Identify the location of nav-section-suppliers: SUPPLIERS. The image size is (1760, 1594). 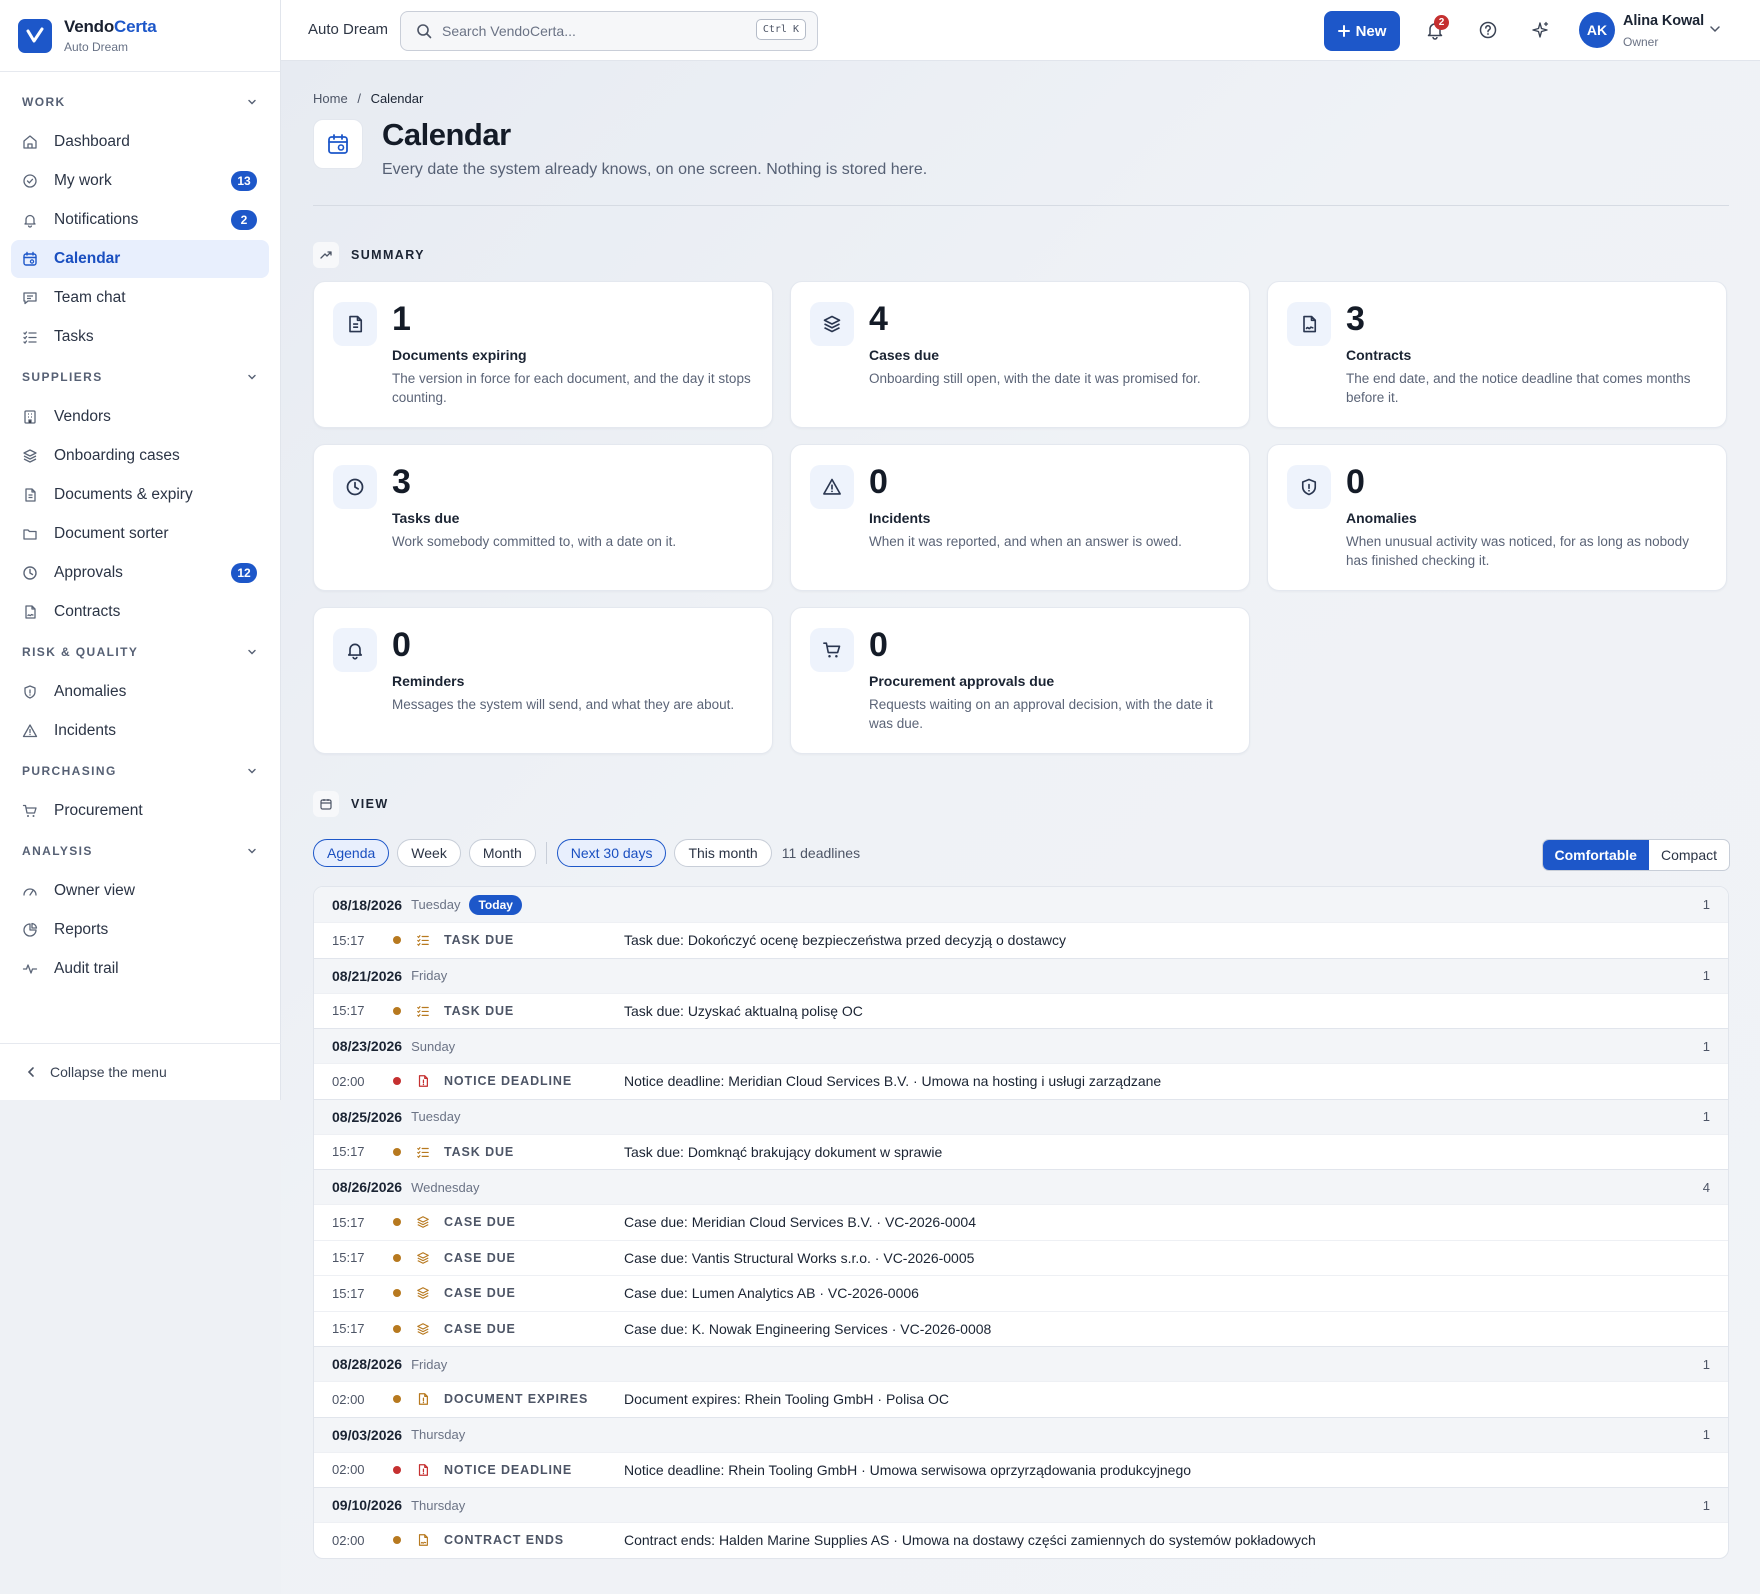
(140, 377).